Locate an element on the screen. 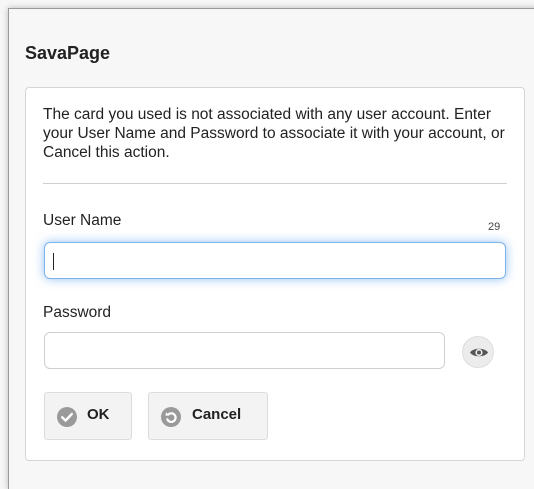  ok-button: OK is located at coordinates (88, 416).